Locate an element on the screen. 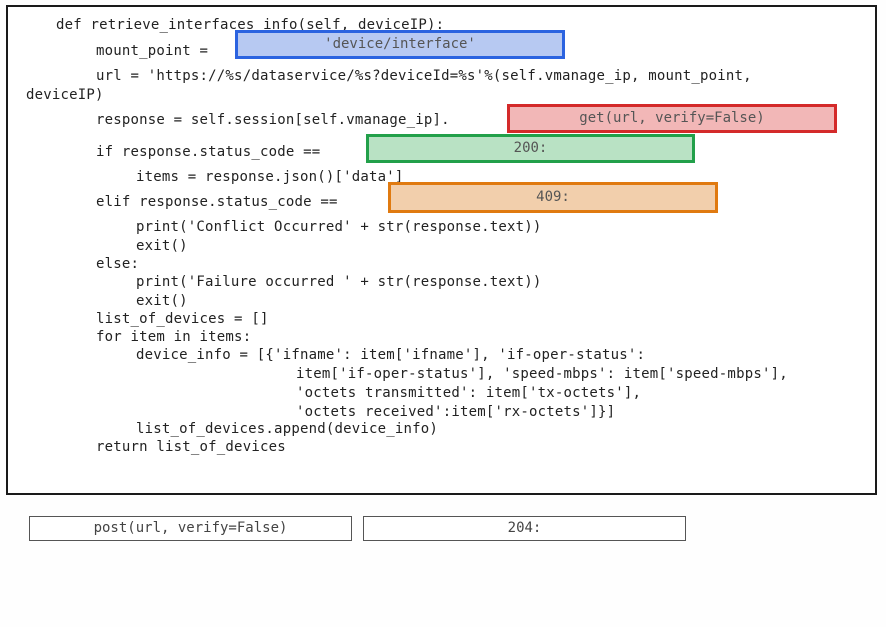 The height and width of the screenshot is (627, 886). method-drop-zone: get(url, verify=False) is located at coordinates (672, 118).